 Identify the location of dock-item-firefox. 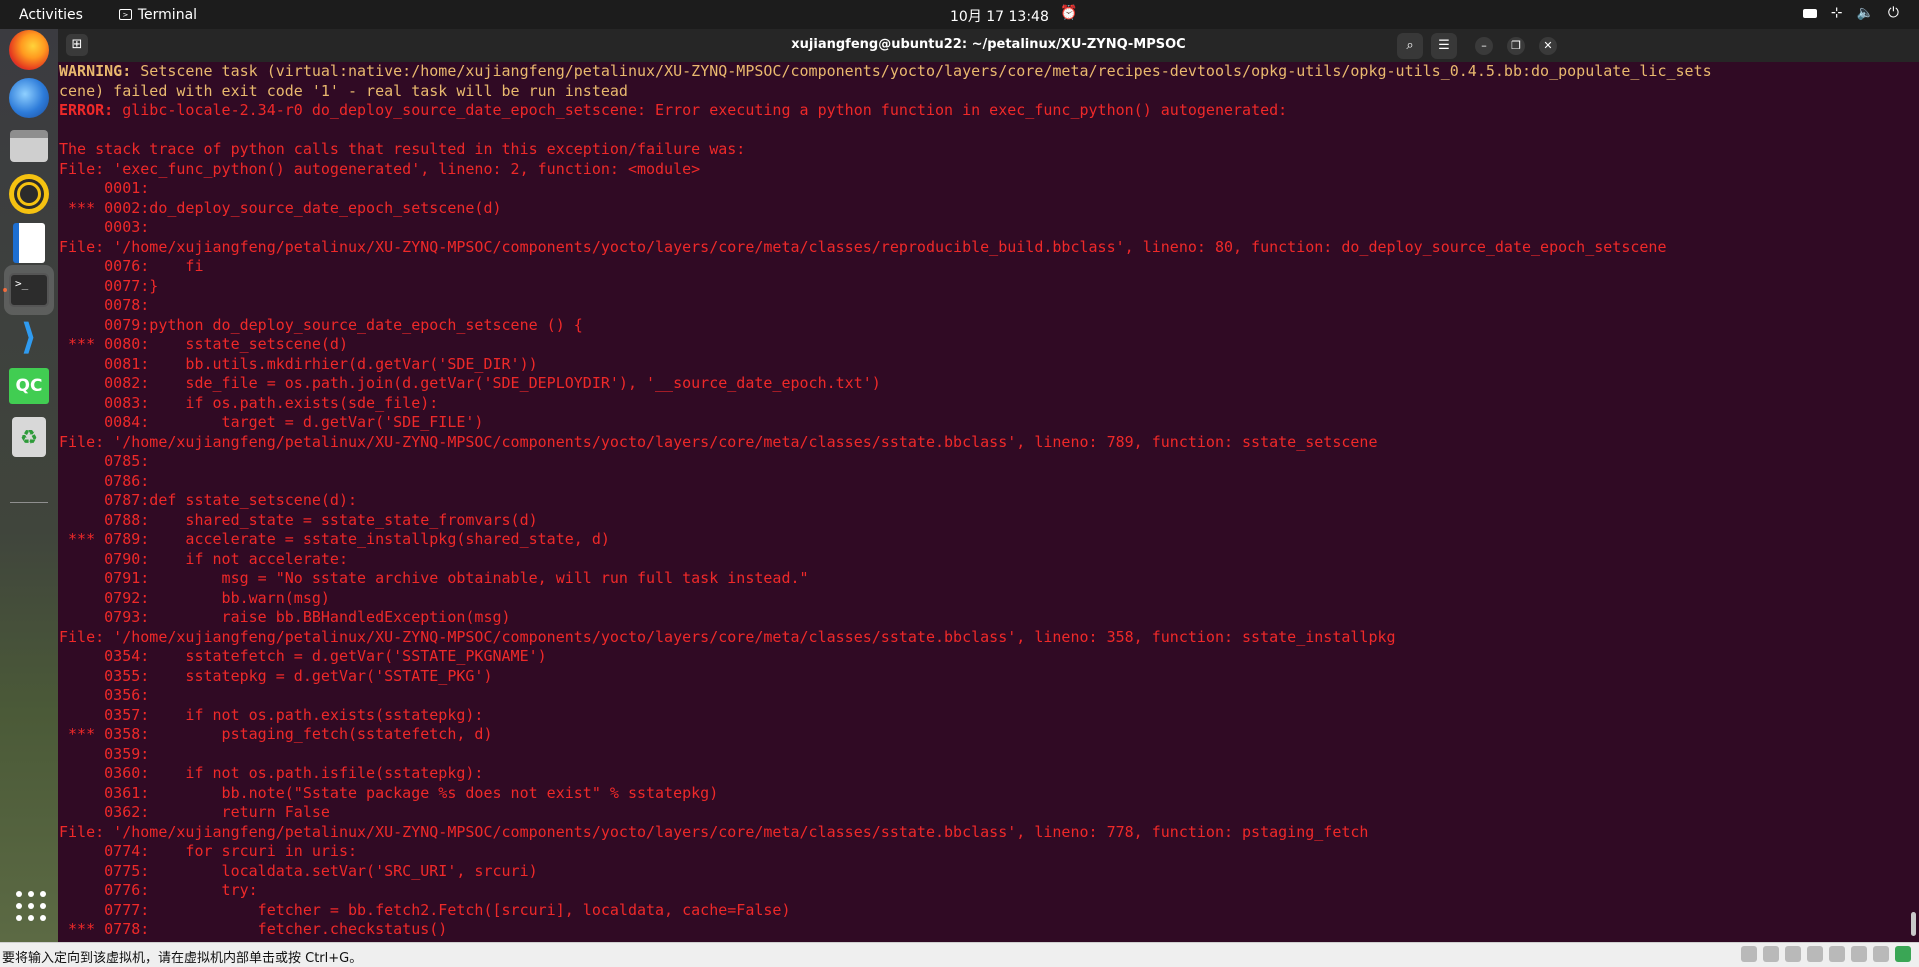
(29, 50).